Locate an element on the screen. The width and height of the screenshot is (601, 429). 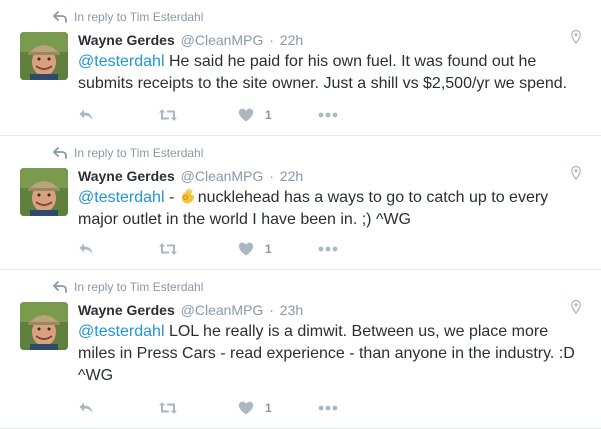
ok-hand-emoji is located at coordinates (188, 196).